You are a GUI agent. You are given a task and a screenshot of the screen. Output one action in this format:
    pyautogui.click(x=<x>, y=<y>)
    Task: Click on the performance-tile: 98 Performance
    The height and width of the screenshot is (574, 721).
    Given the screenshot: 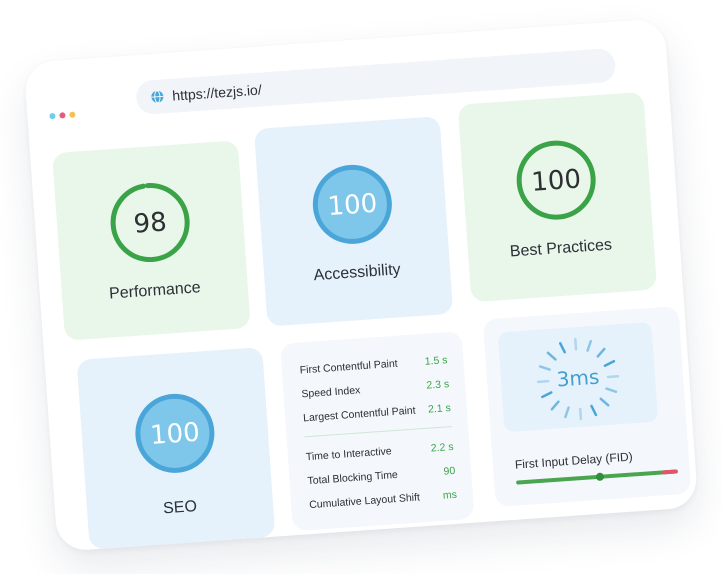 What is the action you would take?
    pyautogui.click(x=151, y=240)
    